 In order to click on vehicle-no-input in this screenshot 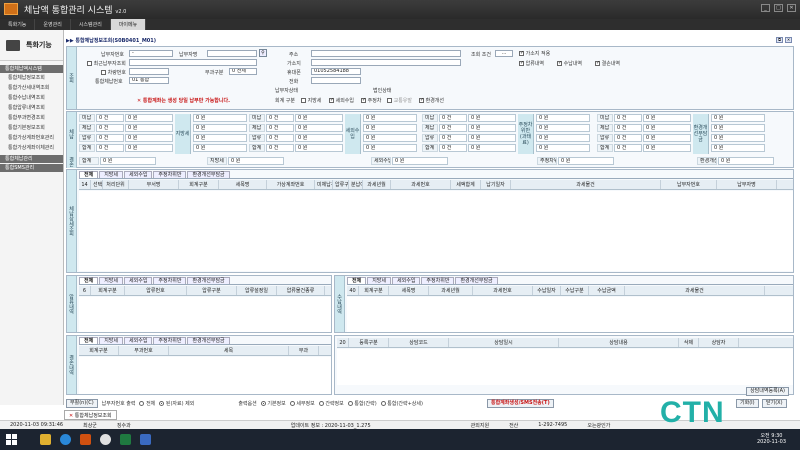, I will do `click(149, 71)`.